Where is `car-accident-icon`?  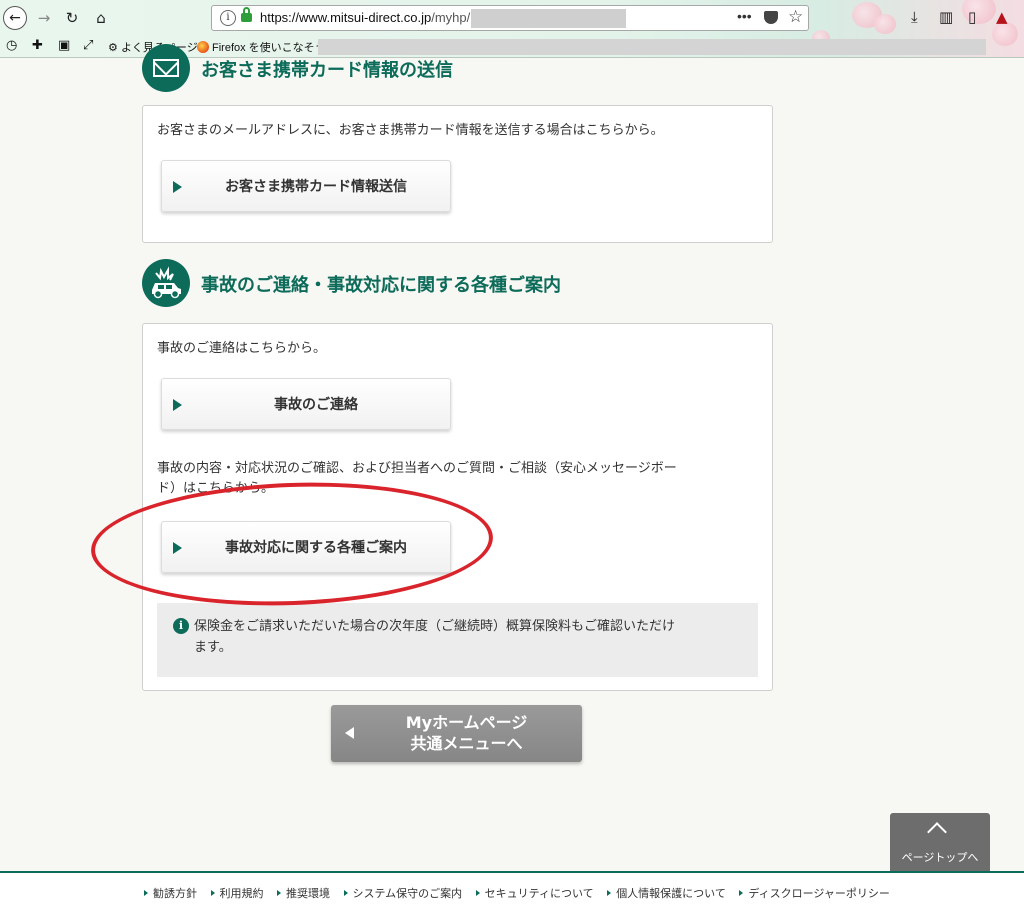
car-accident-icon is located at coordinates (166, 283).